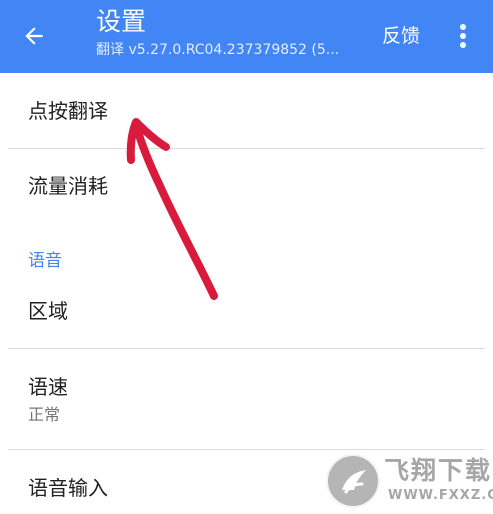  I want to click on app-bar: 设置 翻译 v5.27.0.RC04.237379852 (5... 反馈, so click(246, 36).